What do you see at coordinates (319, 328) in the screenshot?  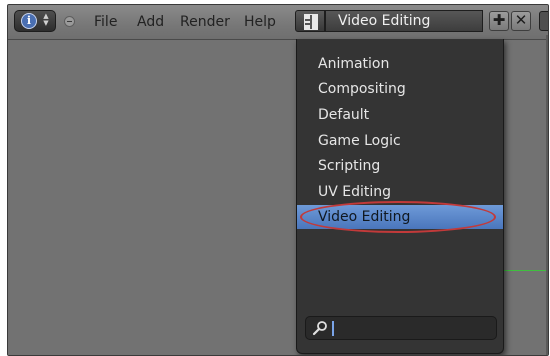 I see `search-icon` at bounding box center [319, 328].